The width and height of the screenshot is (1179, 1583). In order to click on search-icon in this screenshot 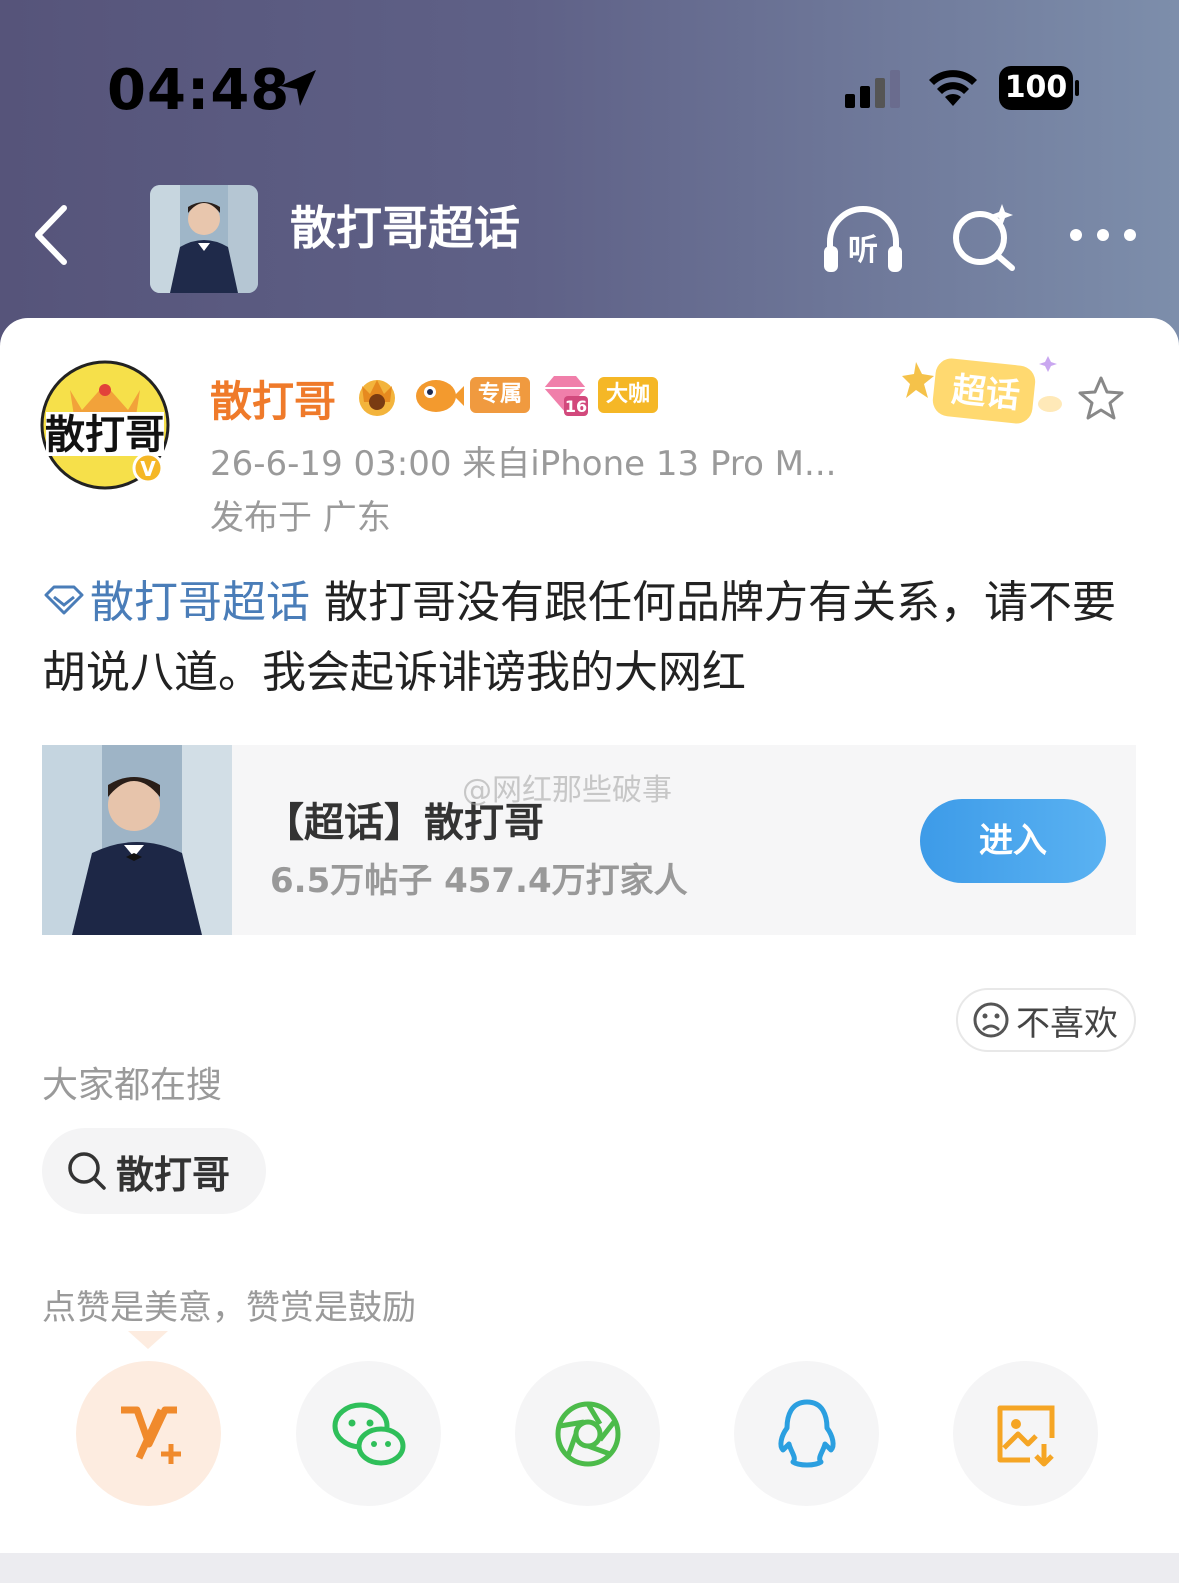, I will do `click(87, 1171)`.